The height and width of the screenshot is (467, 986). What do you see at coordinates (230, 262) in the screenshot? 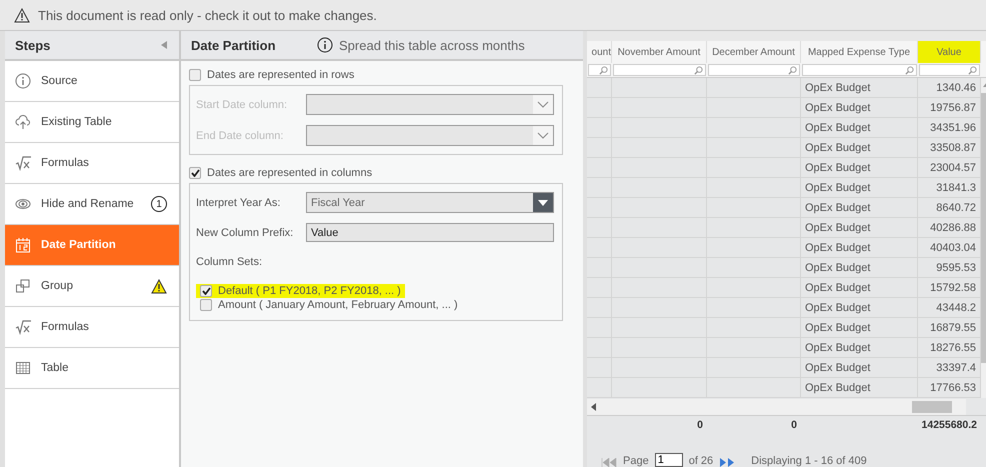
I see `field-label: Column Sets:` at bounding box center [230, 262].